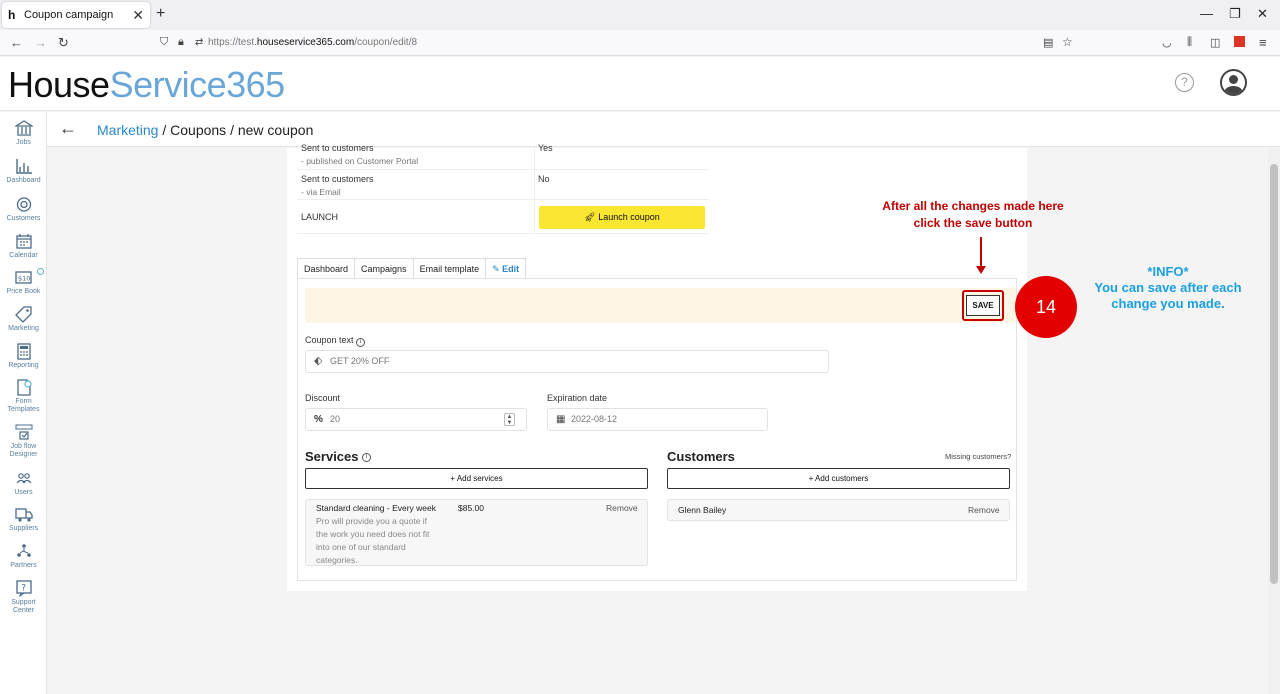 Image resolution: width=1280 pixels, height=694 pixels. Describe the element at coordinates (40, 42) in the screenshot. I see `forward-nav-icon: →` at that location.